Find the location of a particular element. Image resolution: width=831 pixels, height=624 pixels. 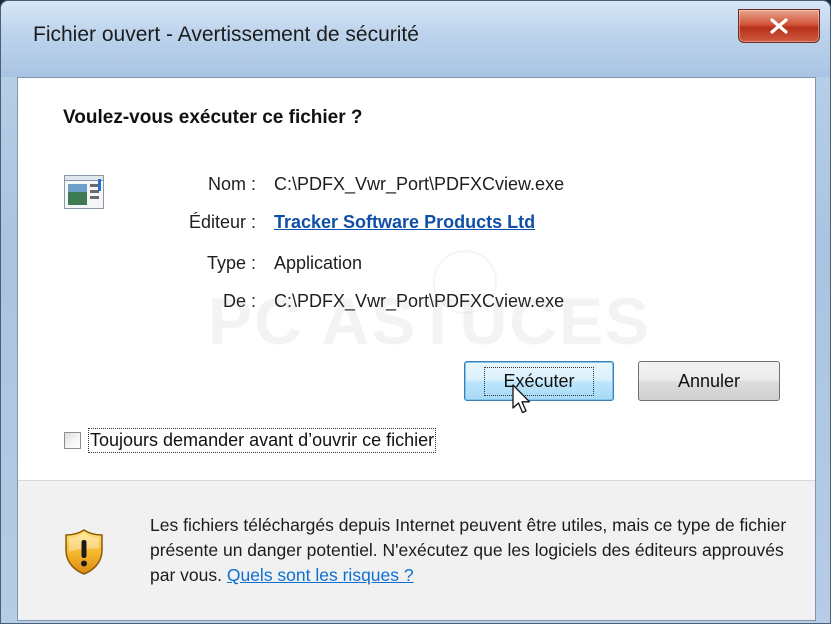

mouse-pointer-icon is located at coordinates (521, 399).